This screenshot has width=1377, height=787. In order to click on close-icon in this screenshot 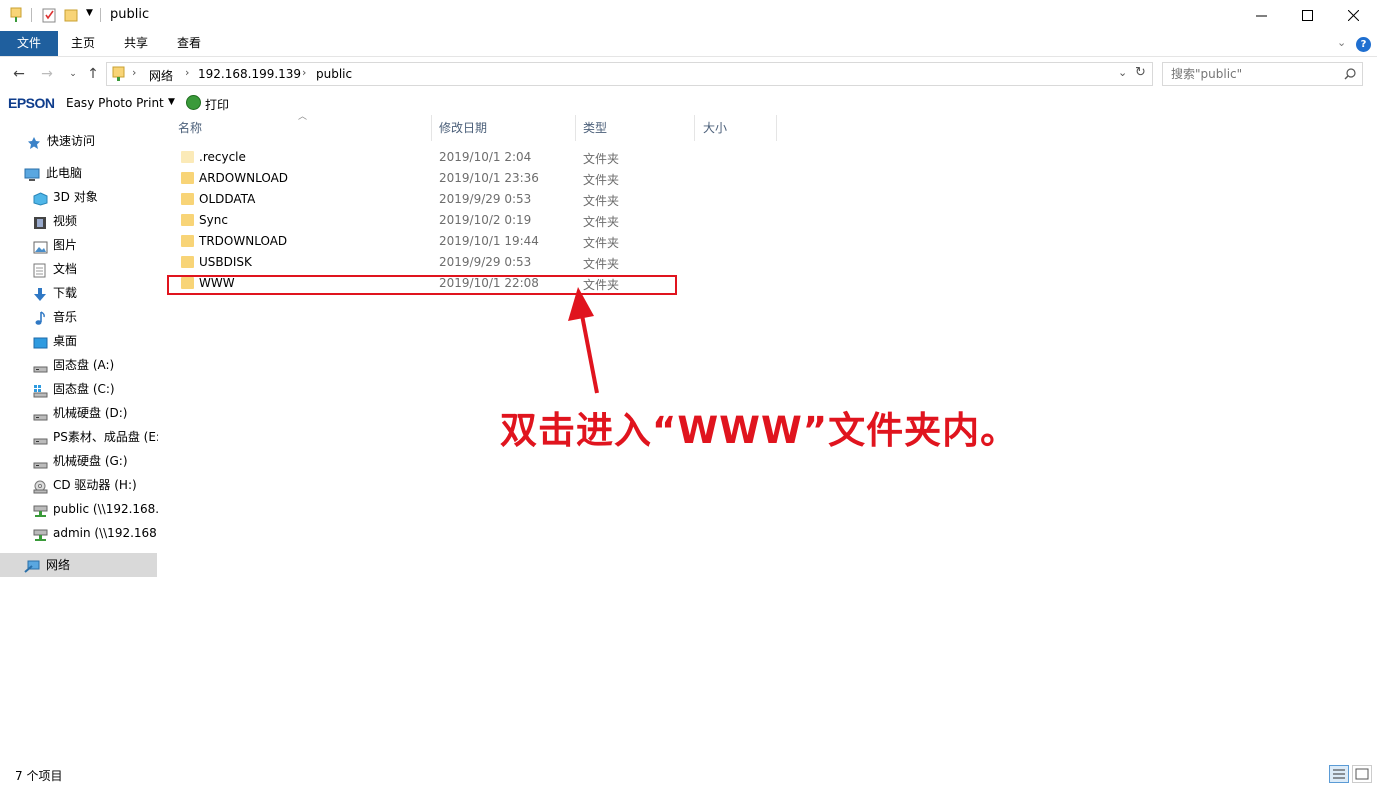, I will do `click(1353, 15)`.